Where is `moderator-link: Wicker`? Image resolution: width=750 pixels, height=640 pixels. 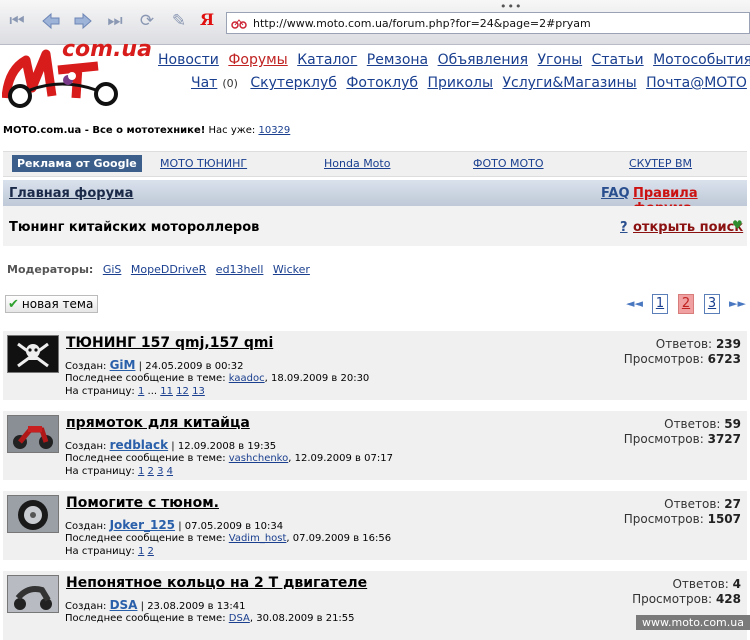 moderator-link: Wicker is located at coordinates (291, 269).